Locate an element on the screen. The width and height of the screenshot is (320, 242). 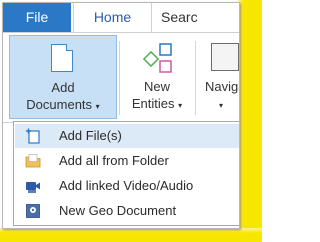
annotation-frame-bottom is located at coordinates (131, 235).